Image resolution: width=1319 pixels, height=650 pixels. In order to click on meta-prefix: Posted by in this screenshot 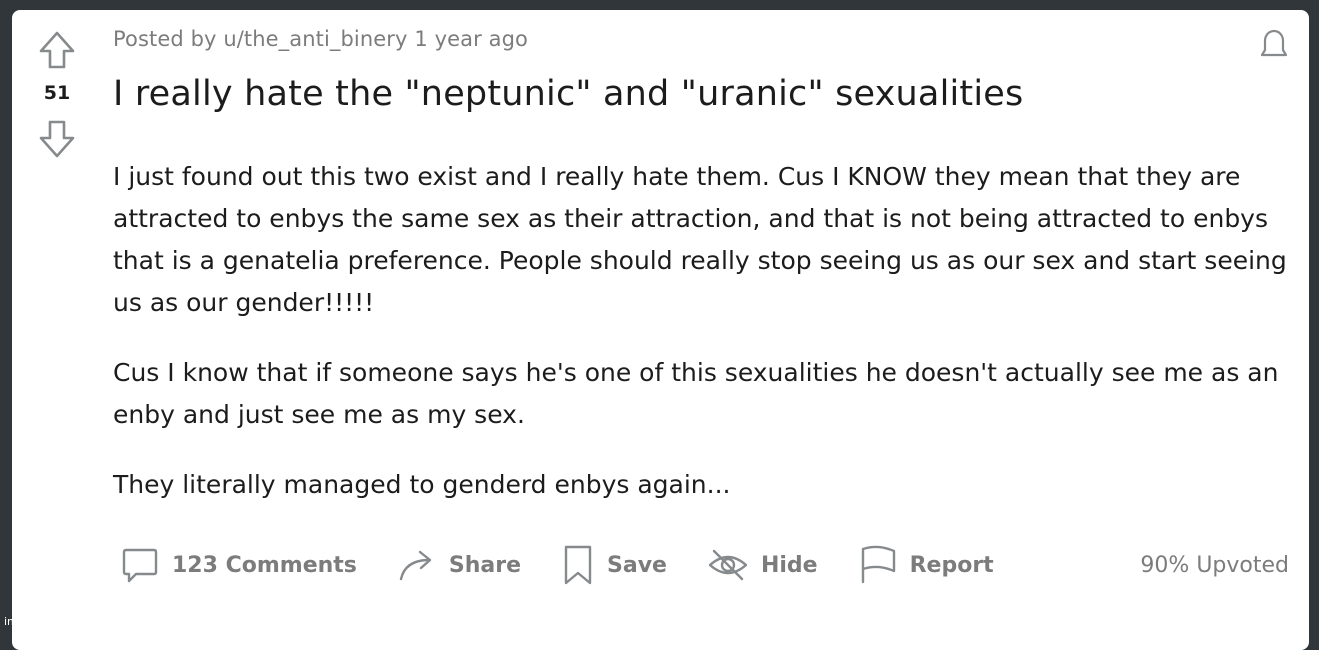, I will do `click(165, 39)`.